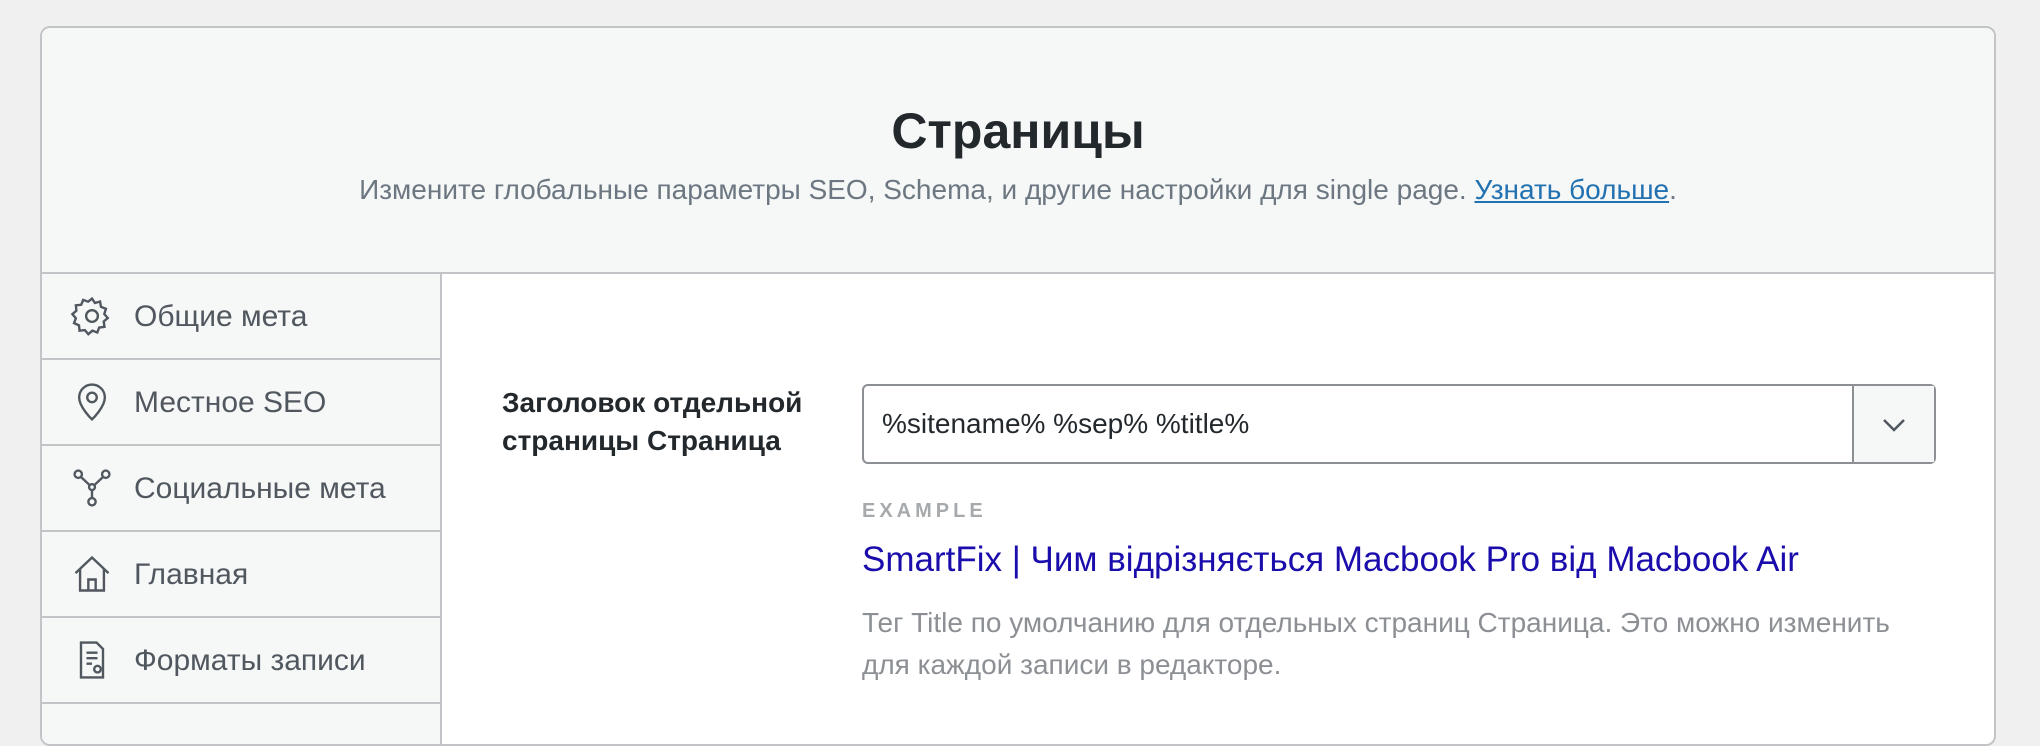 The image size is (2040, 746). What do you see at coordinates (191, 574) in the screenshot?
I see `sidebar-item-label: Главная` at bounding box center [191, 574].